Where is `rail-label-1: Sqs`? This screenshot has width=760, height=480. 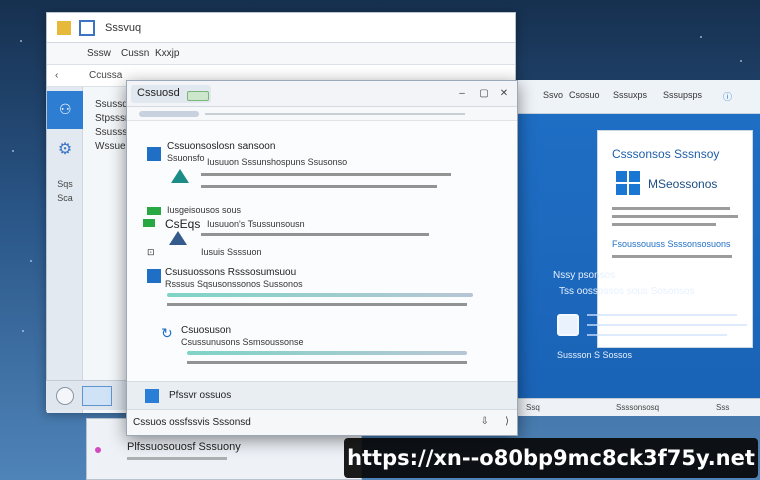 rail-label-1: Sqs is located at coordinates (65, 184).